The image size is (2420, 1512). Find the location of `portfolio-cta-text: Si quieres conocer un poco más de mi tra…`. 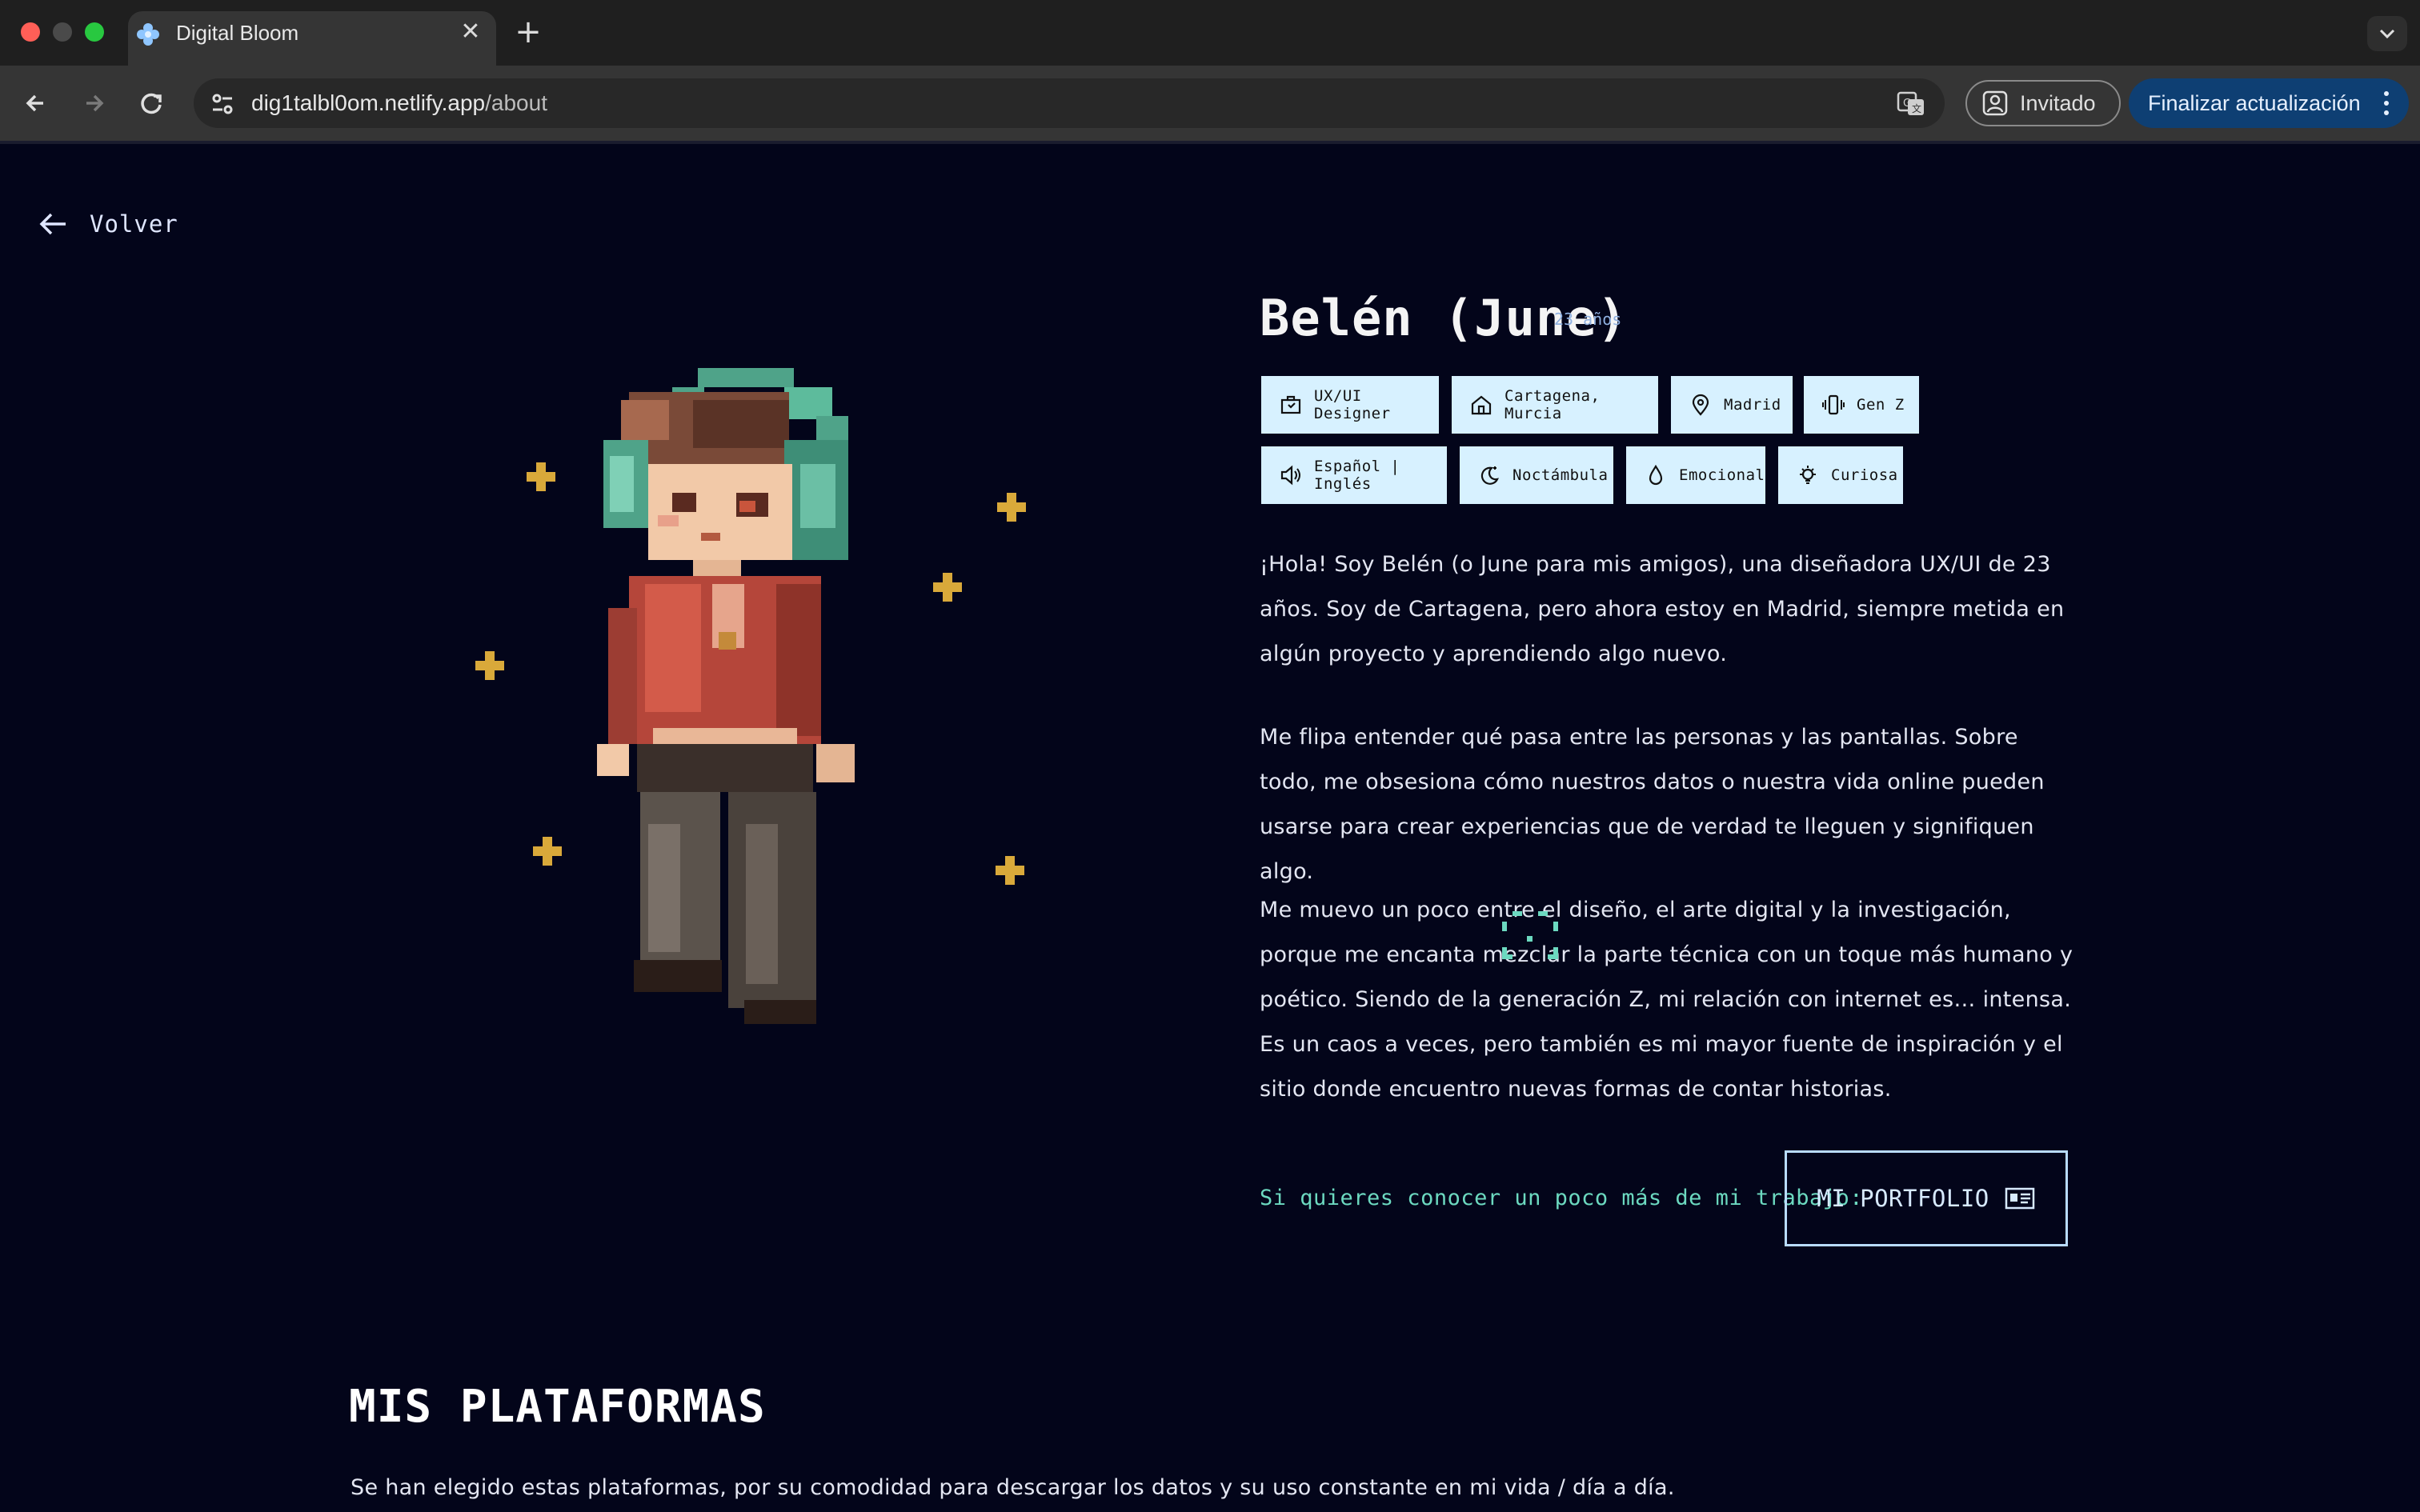

portfolio-cta-text: Si quieres conocer un poco más de mi tra… is located at coordinates (1561, 1198).